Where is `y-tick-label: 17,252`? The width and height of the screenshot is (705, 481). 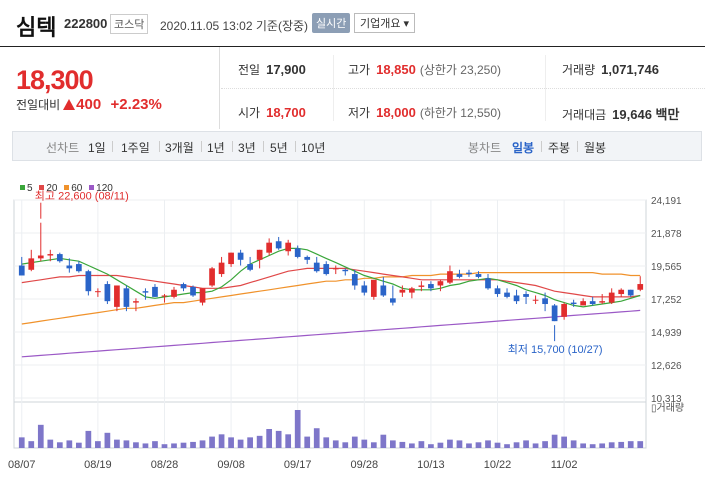
y-tick-label: 17,252 is located at coordinates (666, 300).